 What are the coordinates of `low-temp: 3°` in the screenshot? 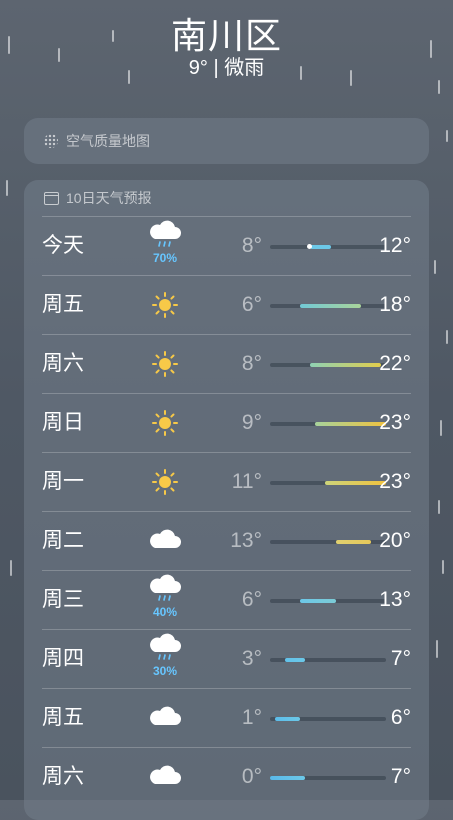 It's located at (251, 658).